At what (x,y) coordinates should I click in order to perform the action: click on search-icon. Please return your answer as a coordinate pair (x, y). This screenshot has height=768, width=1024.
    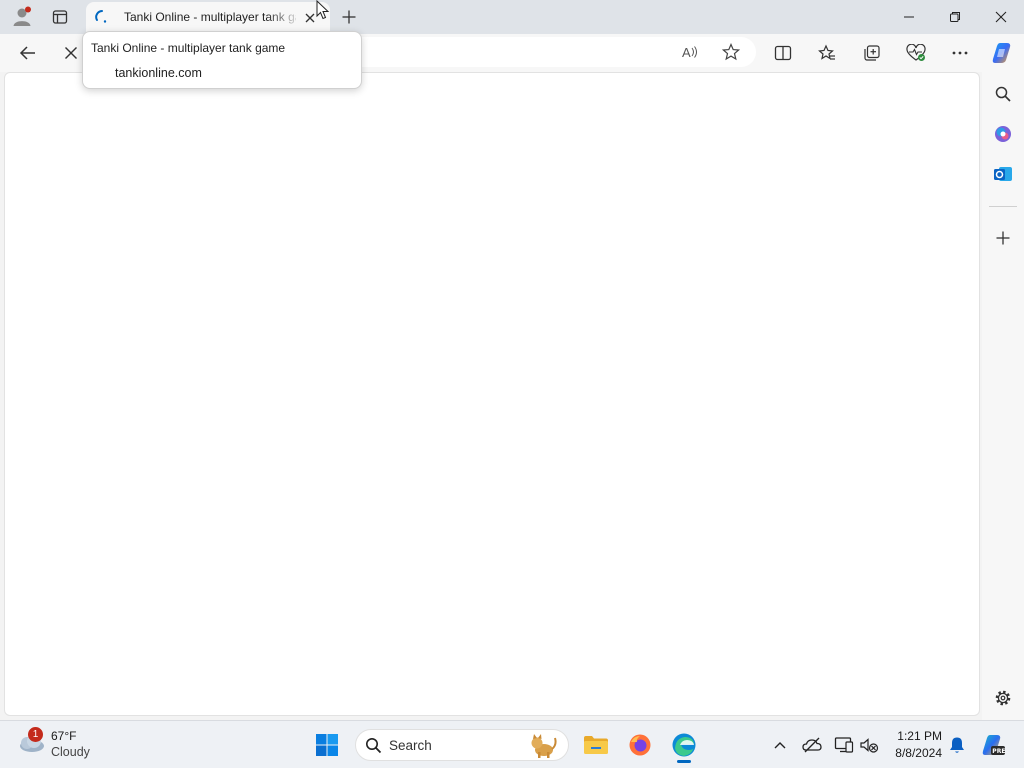
    Looking at the image, I should click on (1003, 94).